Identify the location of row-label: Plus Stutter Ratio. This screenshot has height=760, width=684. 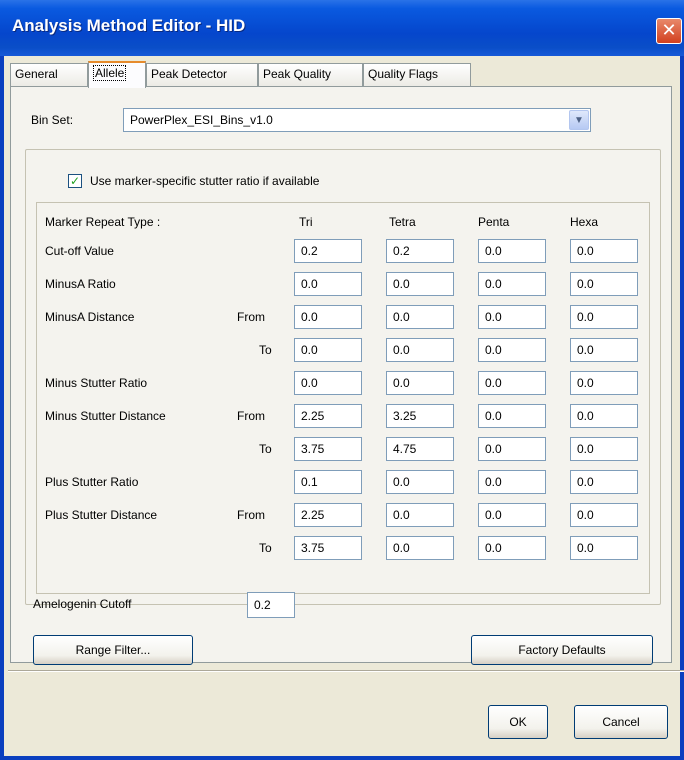
(92, 482).